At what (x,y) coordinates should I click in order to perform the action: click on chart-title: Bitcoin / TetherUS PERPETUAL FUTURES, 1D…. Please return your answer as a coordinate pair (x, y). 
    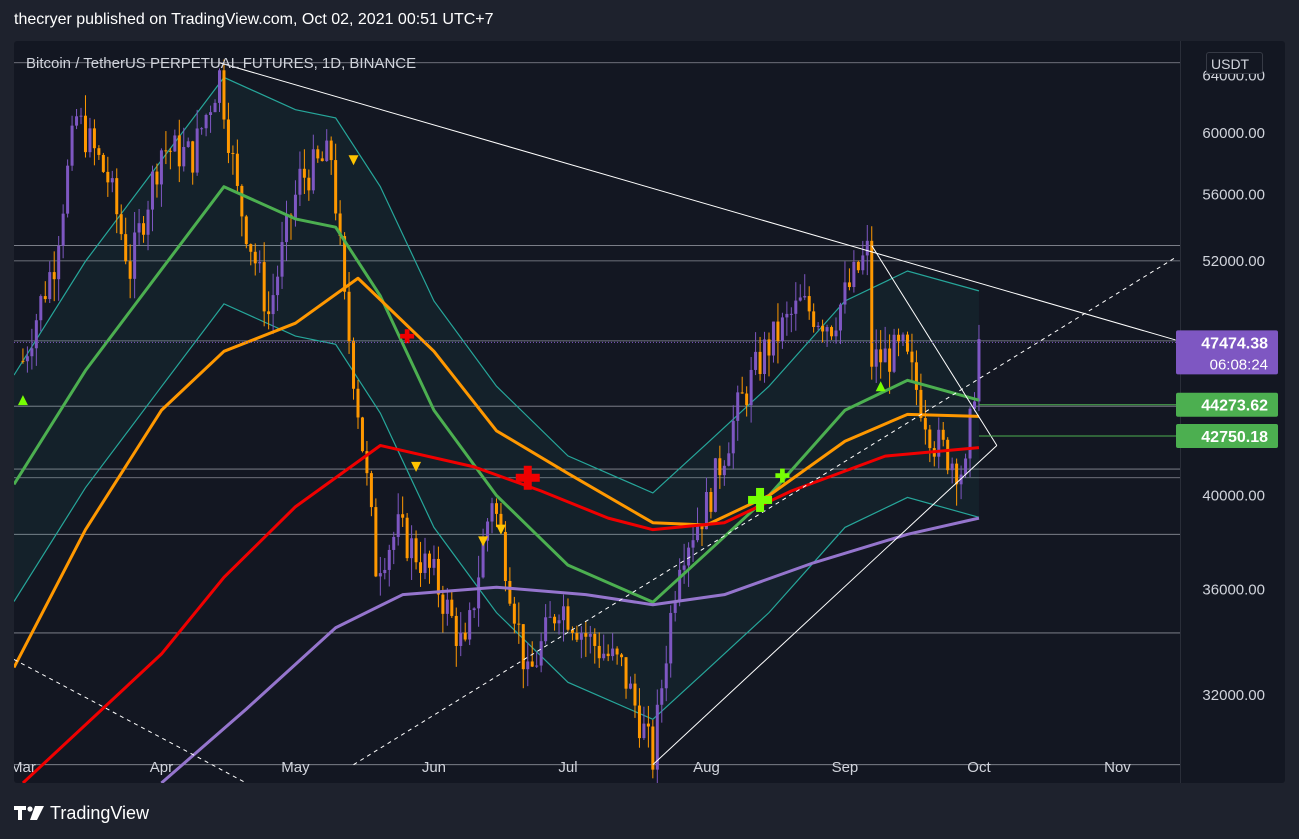
    Looking at the image, I should click on (221, 63).